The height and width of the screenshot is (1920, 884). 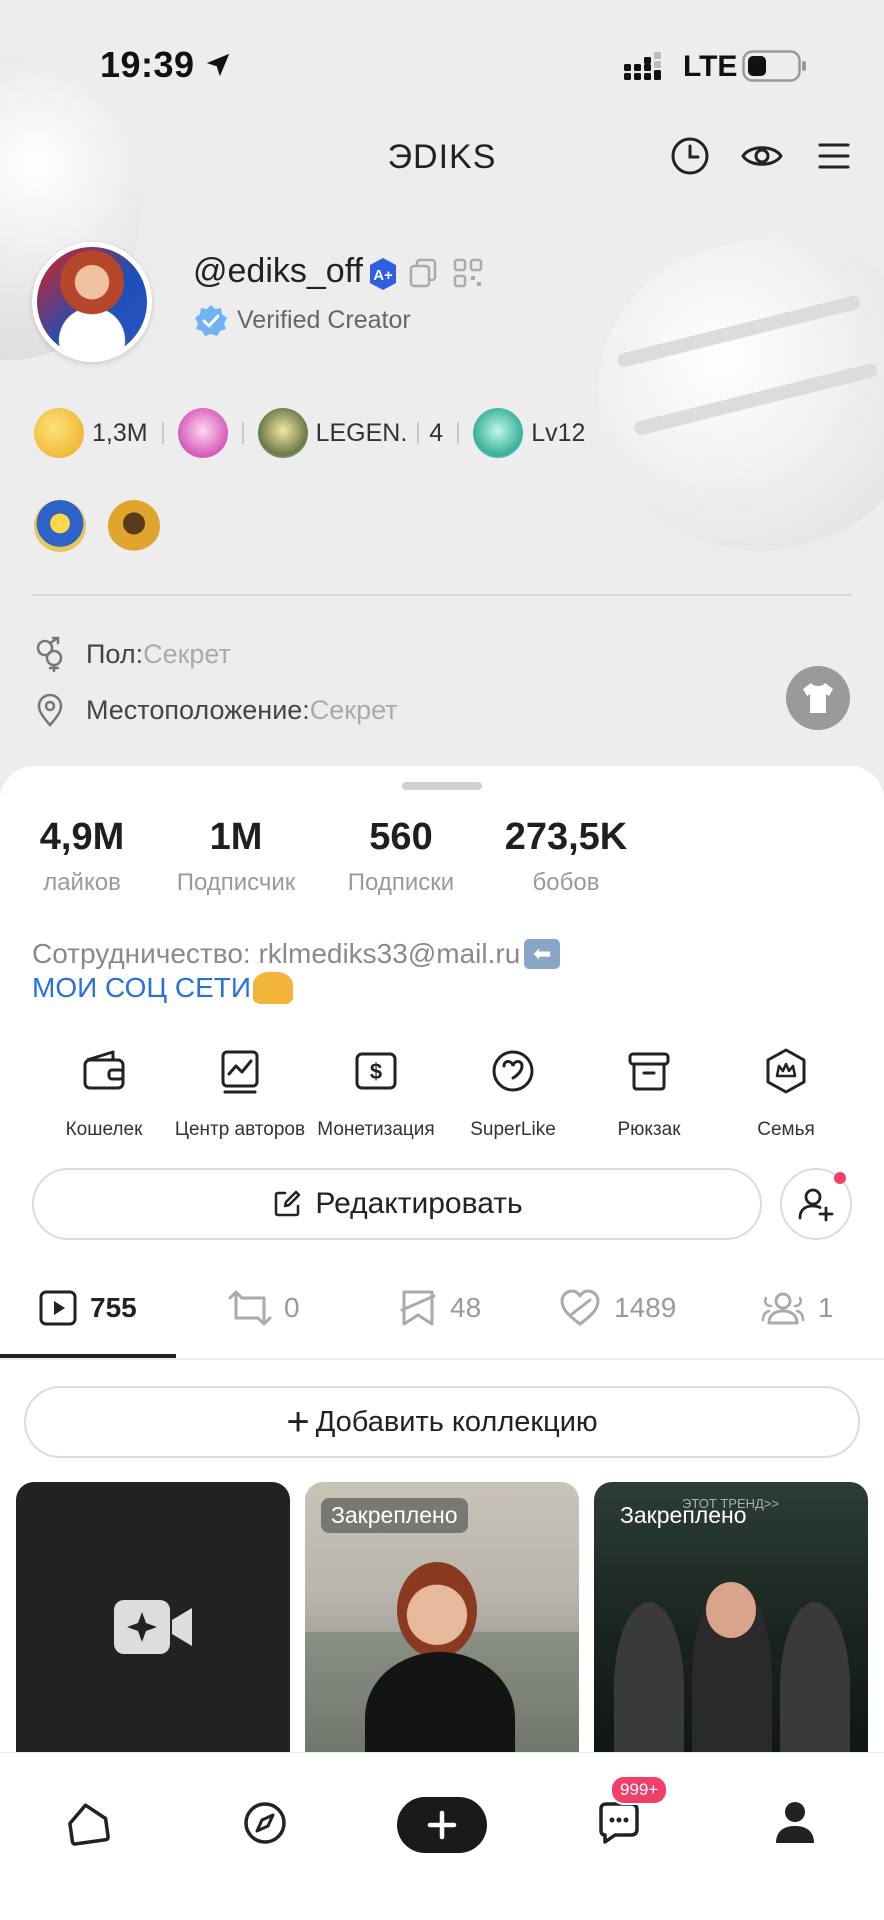 I want to click on family-icon, so click(x=786, y=1071).